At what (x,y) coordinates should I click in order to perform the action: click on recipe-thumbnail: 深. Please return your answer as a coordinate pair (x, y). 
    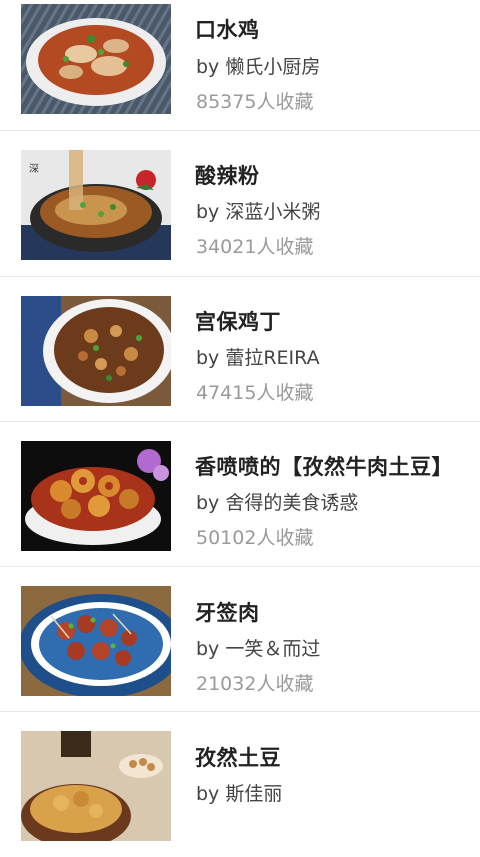
    Looking at the image, I should click on (96, 205).